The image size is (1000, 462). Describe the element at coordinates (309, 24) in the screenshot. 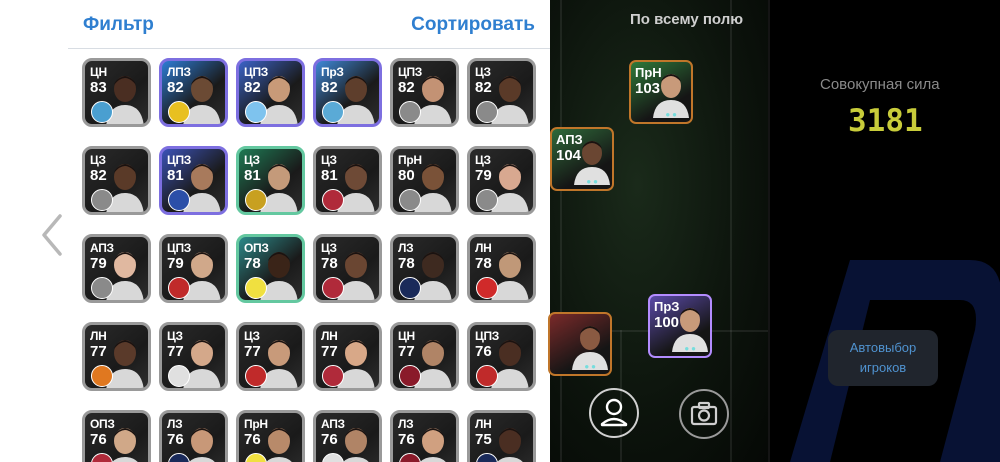

I see `panel-header: Фильтр Сортировать` at that location.